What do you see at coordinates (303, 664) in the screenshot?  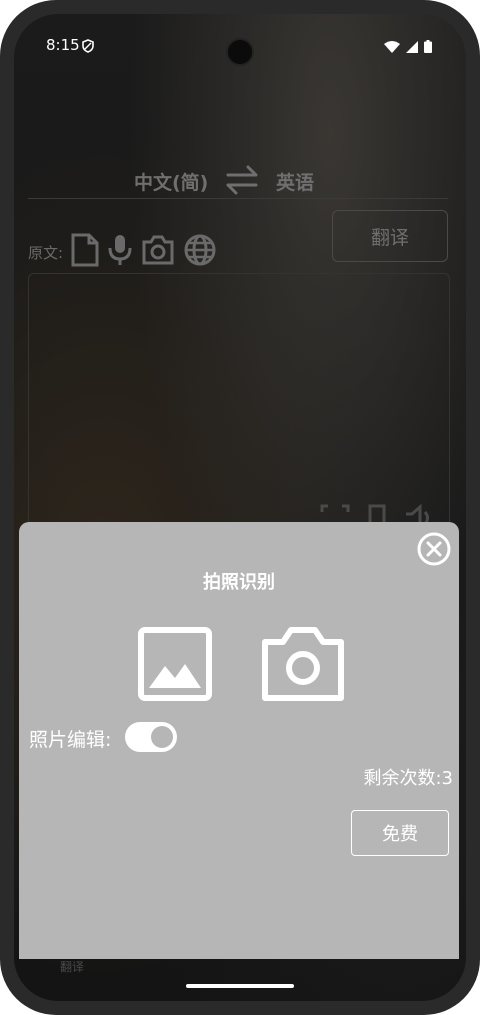 I see `take-photo-icon` at bounding box center [303, 664].